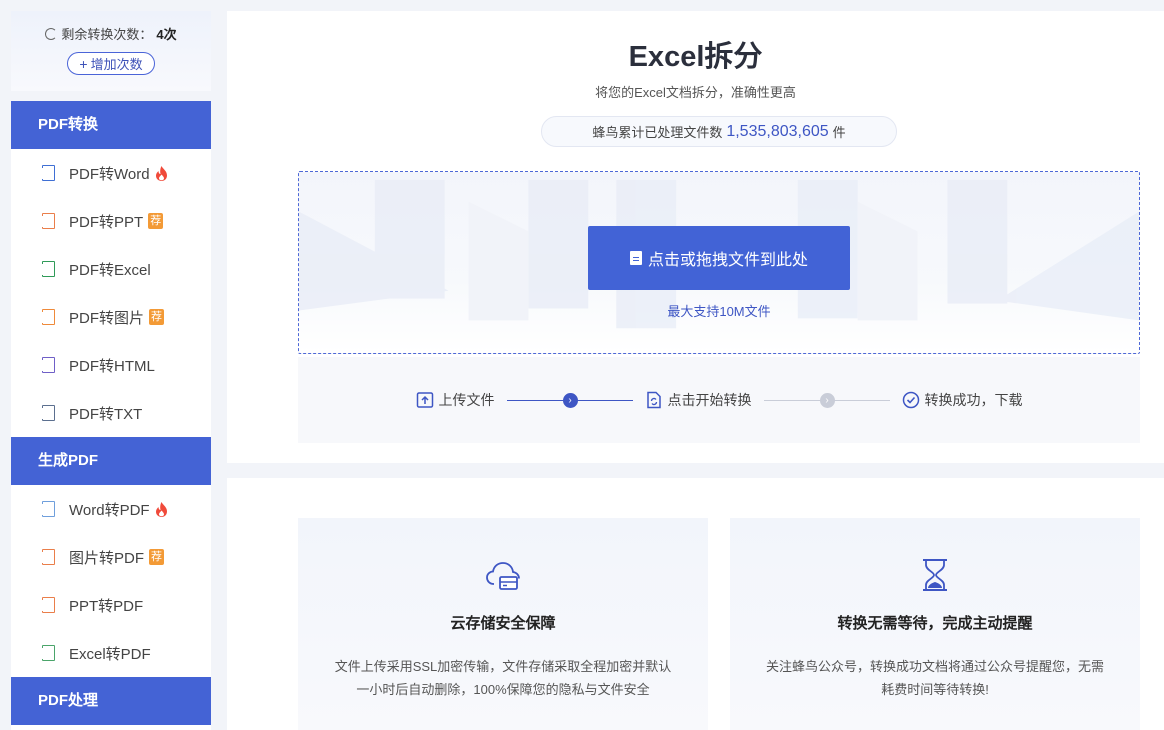 The width and height of the screenshot is (1164, 730). I want to click on ppt-file-icon: P, so click(45, 221).